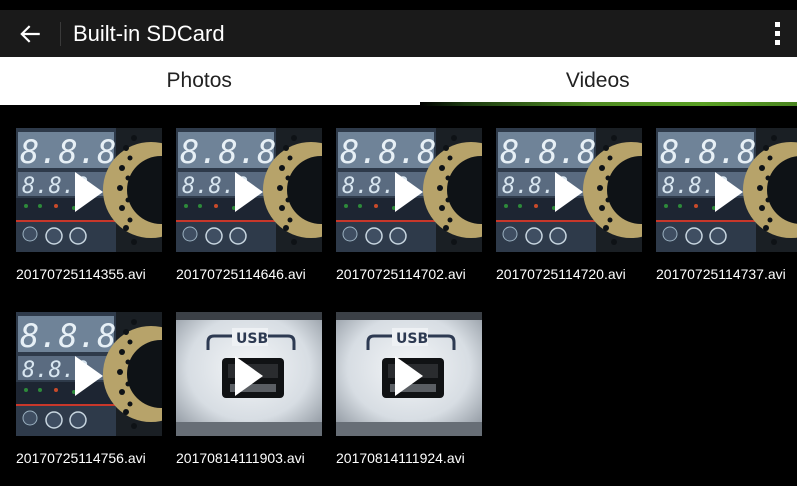  I want to click on video-filename: 20170725114737.avi, so click(721, 274).